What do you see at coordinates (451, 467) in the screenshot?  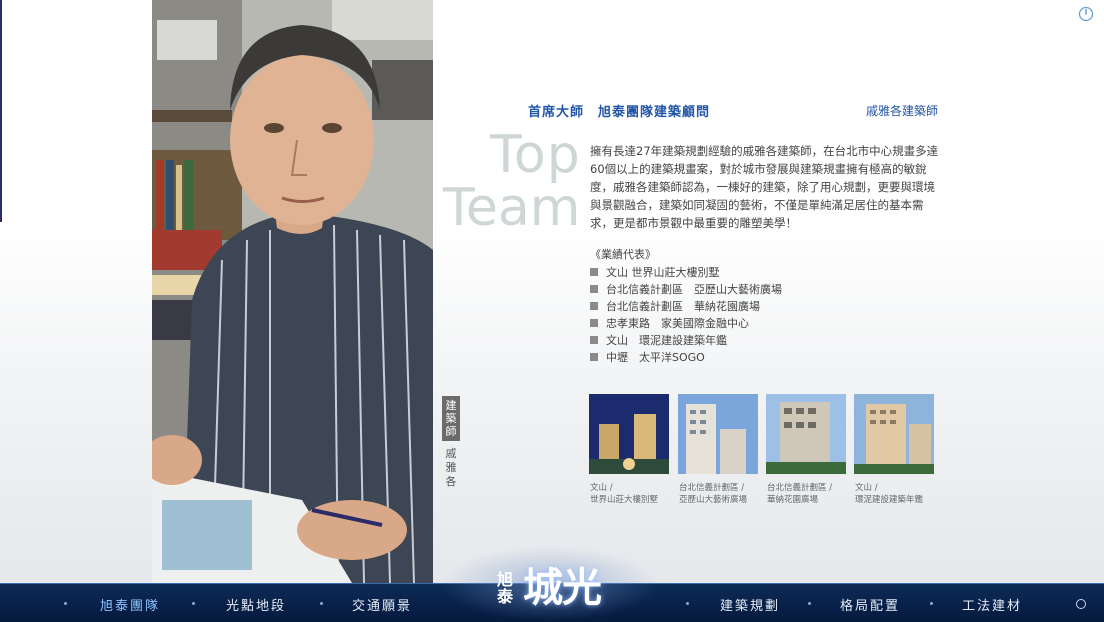 I see `caption-name: 戚雅各` at bounding box center [451, 467].